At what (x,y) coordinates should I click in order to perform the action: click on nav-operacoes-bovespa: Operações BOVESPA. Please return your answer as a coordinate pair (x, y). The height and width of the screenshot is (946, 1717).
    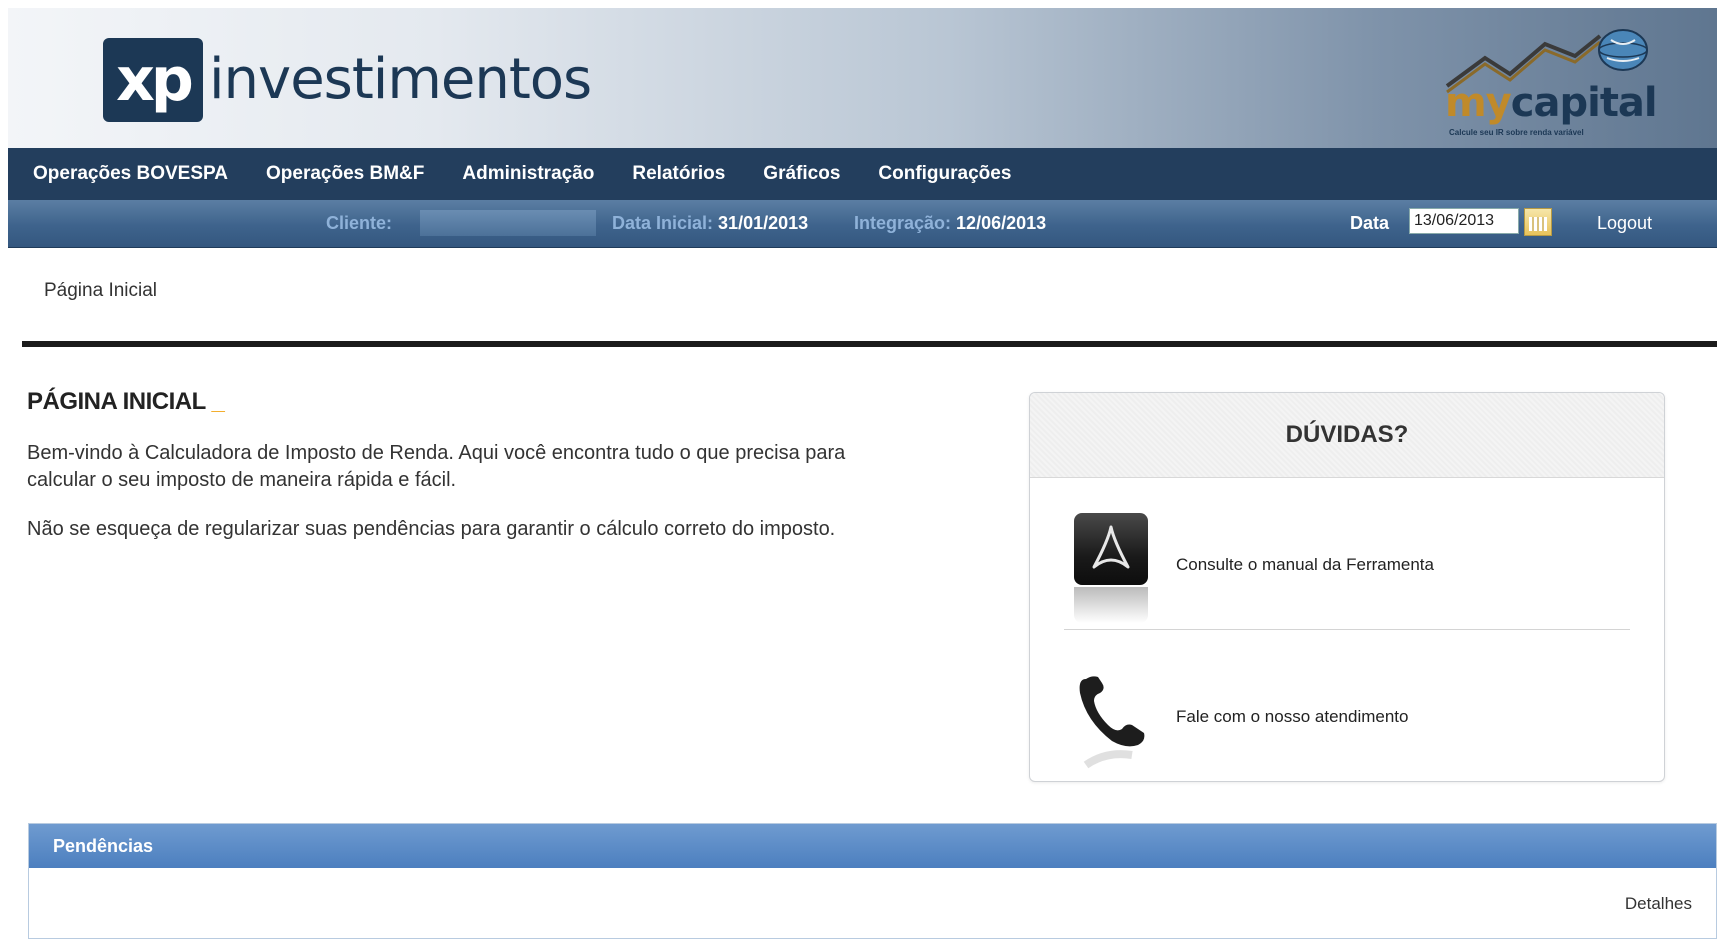
    Looking at the image, I should click on (130, 174).